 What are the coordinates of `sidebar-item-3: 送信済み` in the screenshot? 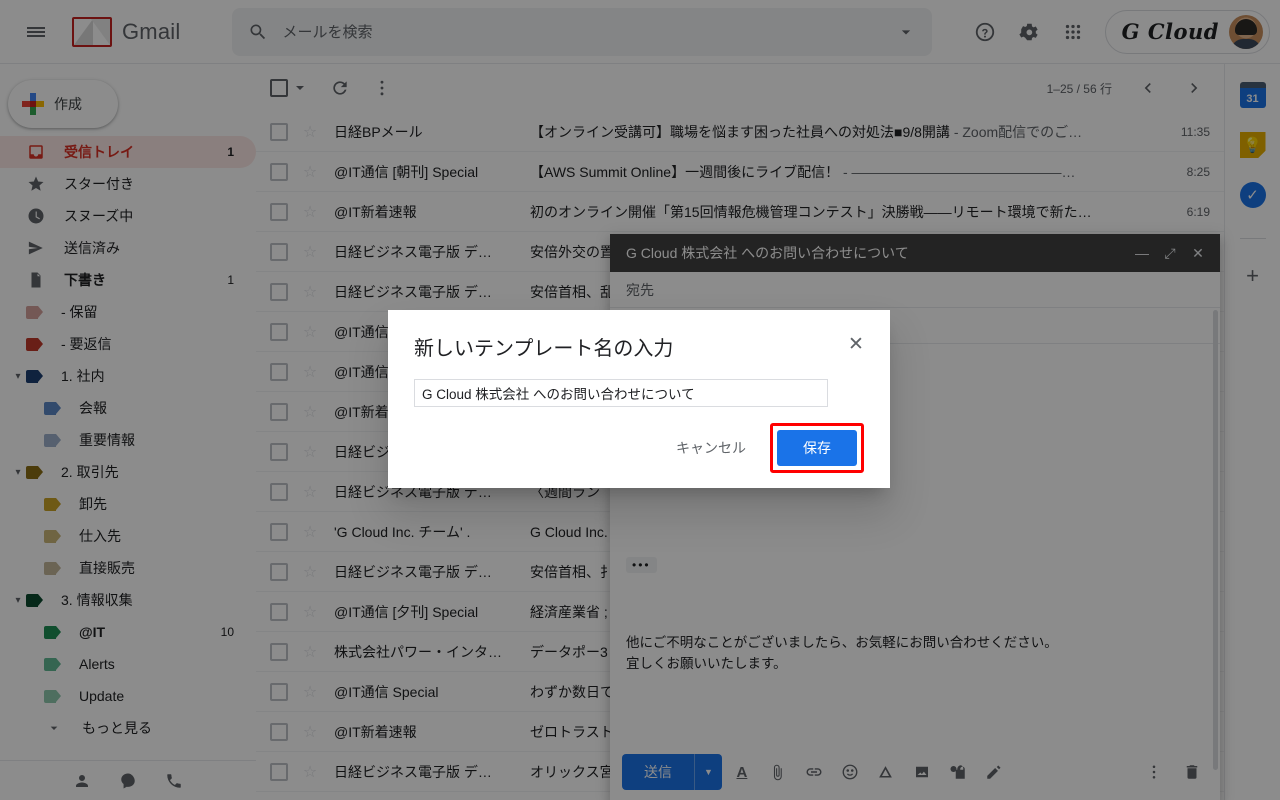 It's located at (128, 248).